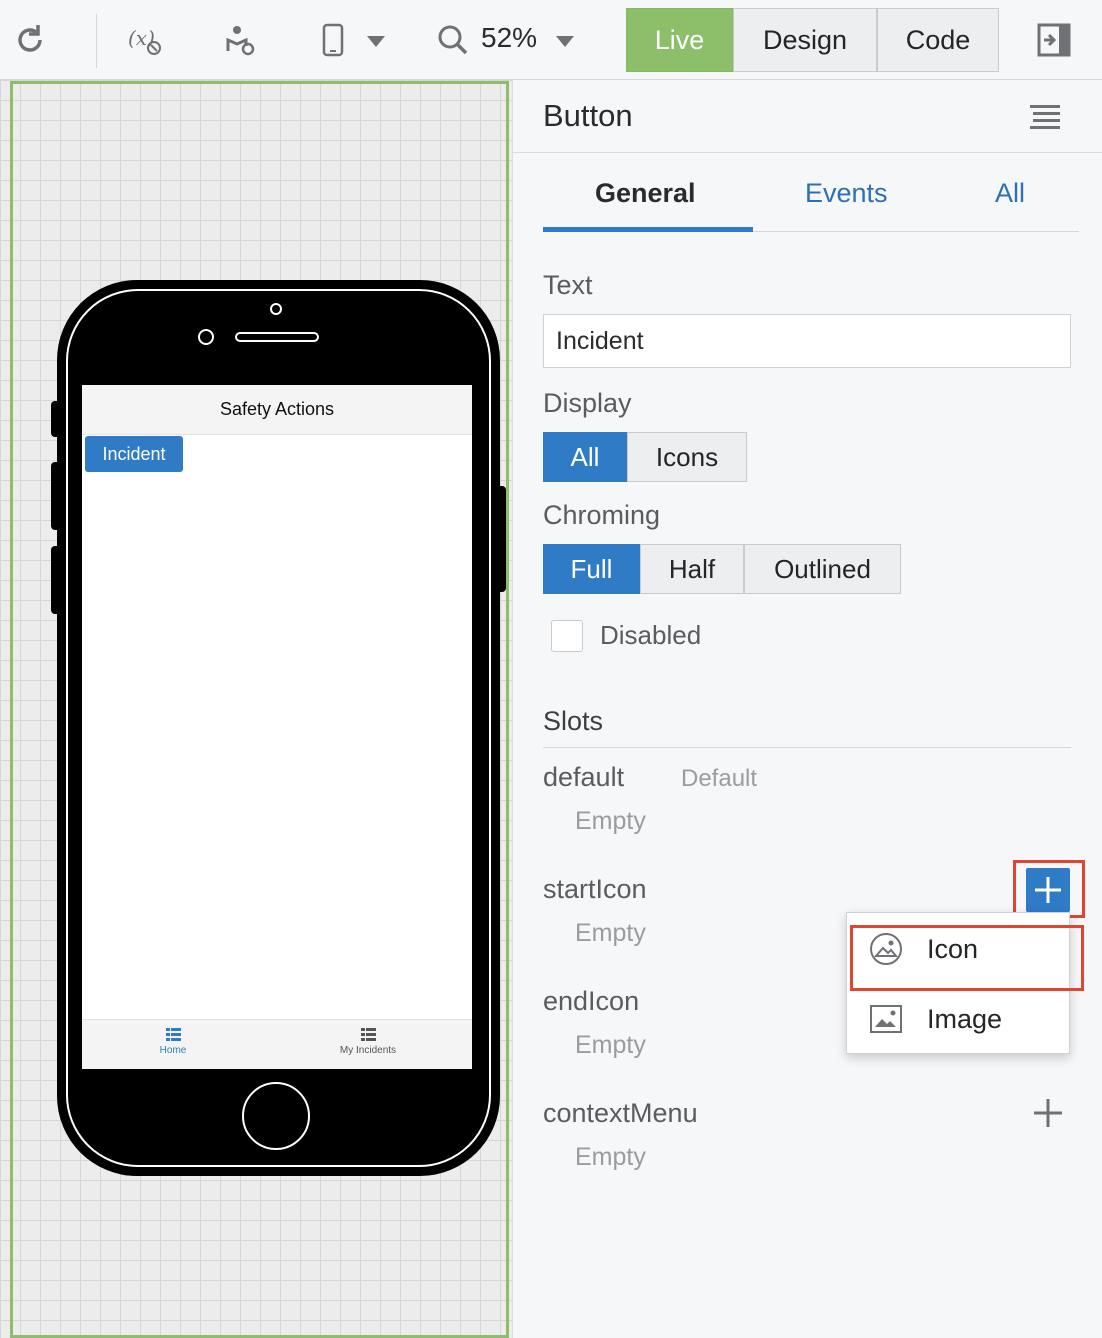  I want to click on add-contextmenu-plus-icon, so click(1048, 1113).